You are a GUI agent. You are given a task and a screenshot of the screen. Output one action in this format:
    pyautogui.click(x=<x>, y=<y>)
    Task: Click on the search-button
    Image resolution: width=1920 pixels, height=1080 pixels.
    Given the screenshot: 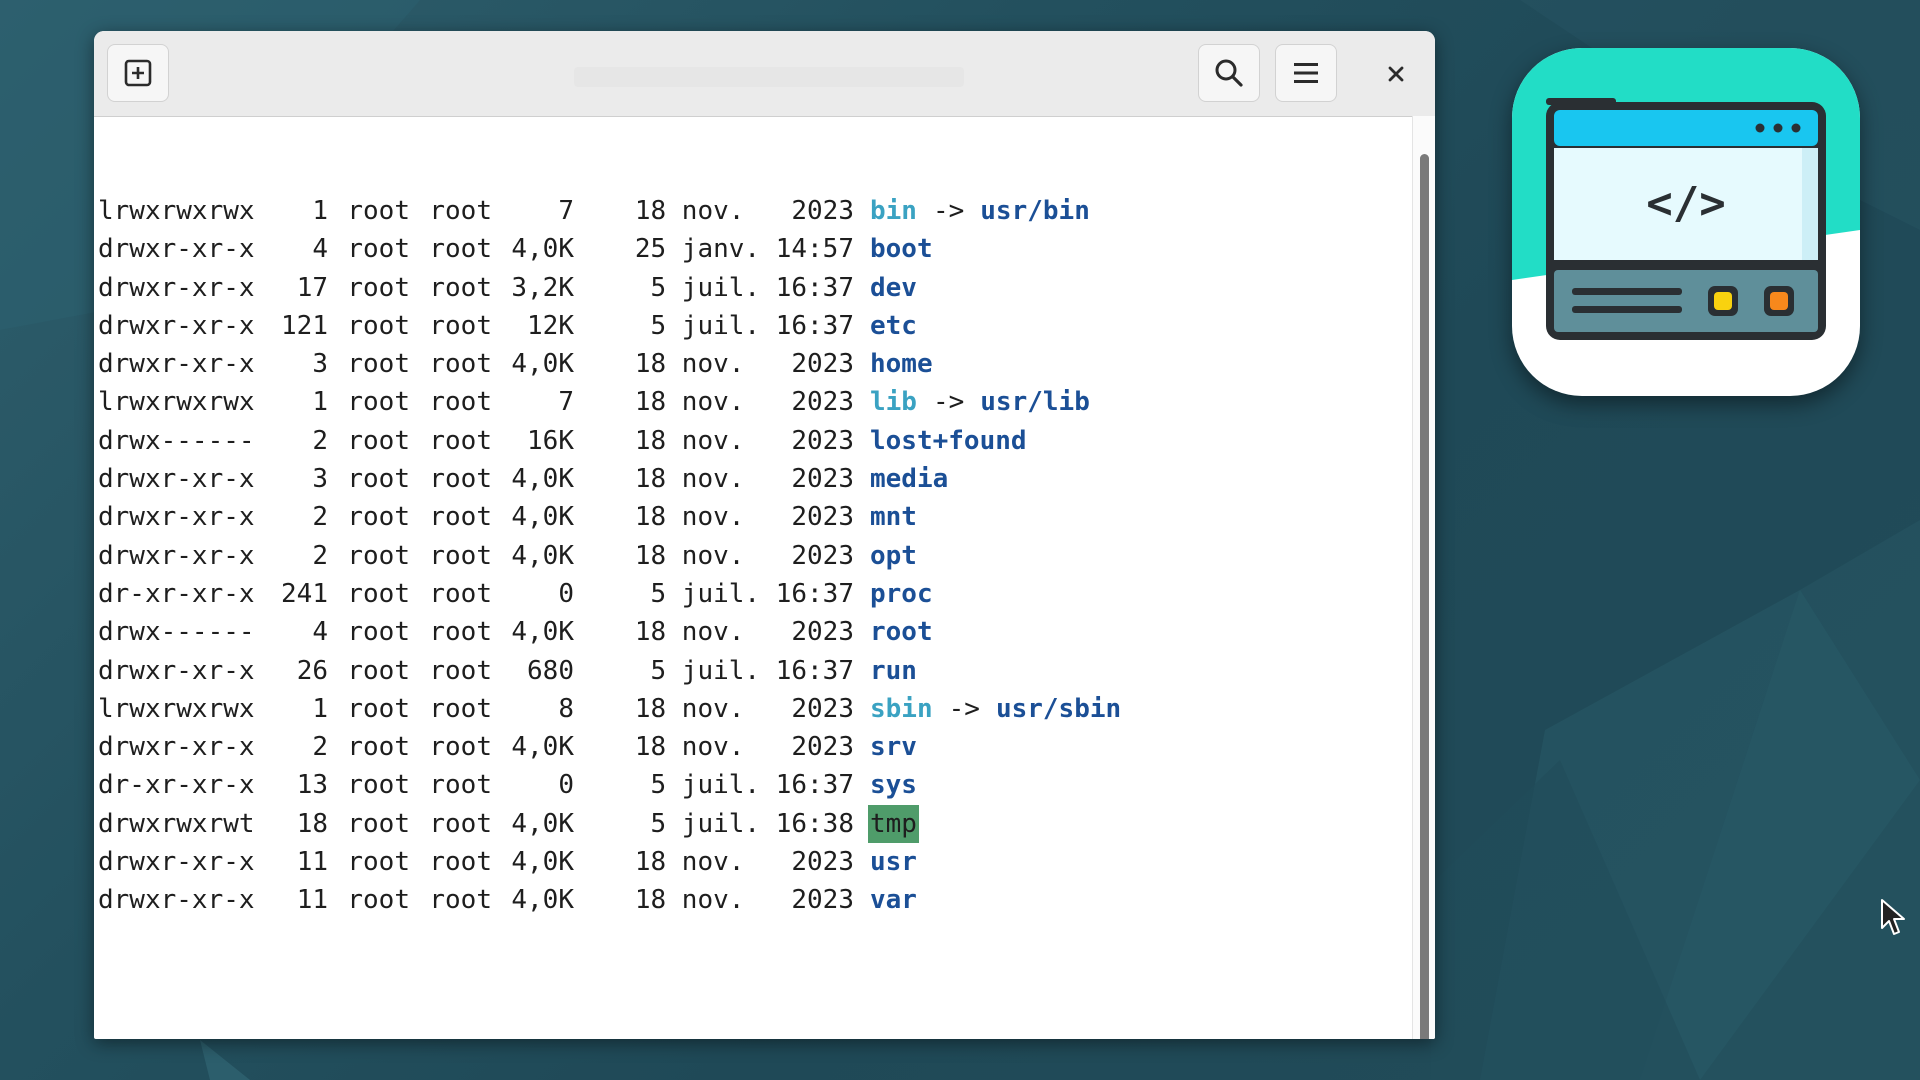 What is the action you would take?
    pyautogui.click(x=1229, y=73)
    